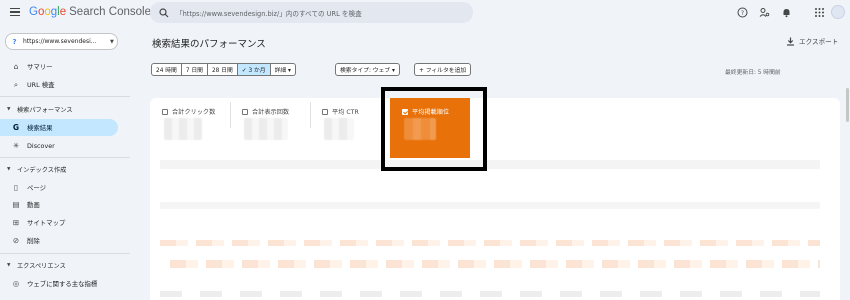  What do you see at coordinates (434, 129) in the screenshot?
I see `highlight-annotation-box` at bounding box center [434, 129].